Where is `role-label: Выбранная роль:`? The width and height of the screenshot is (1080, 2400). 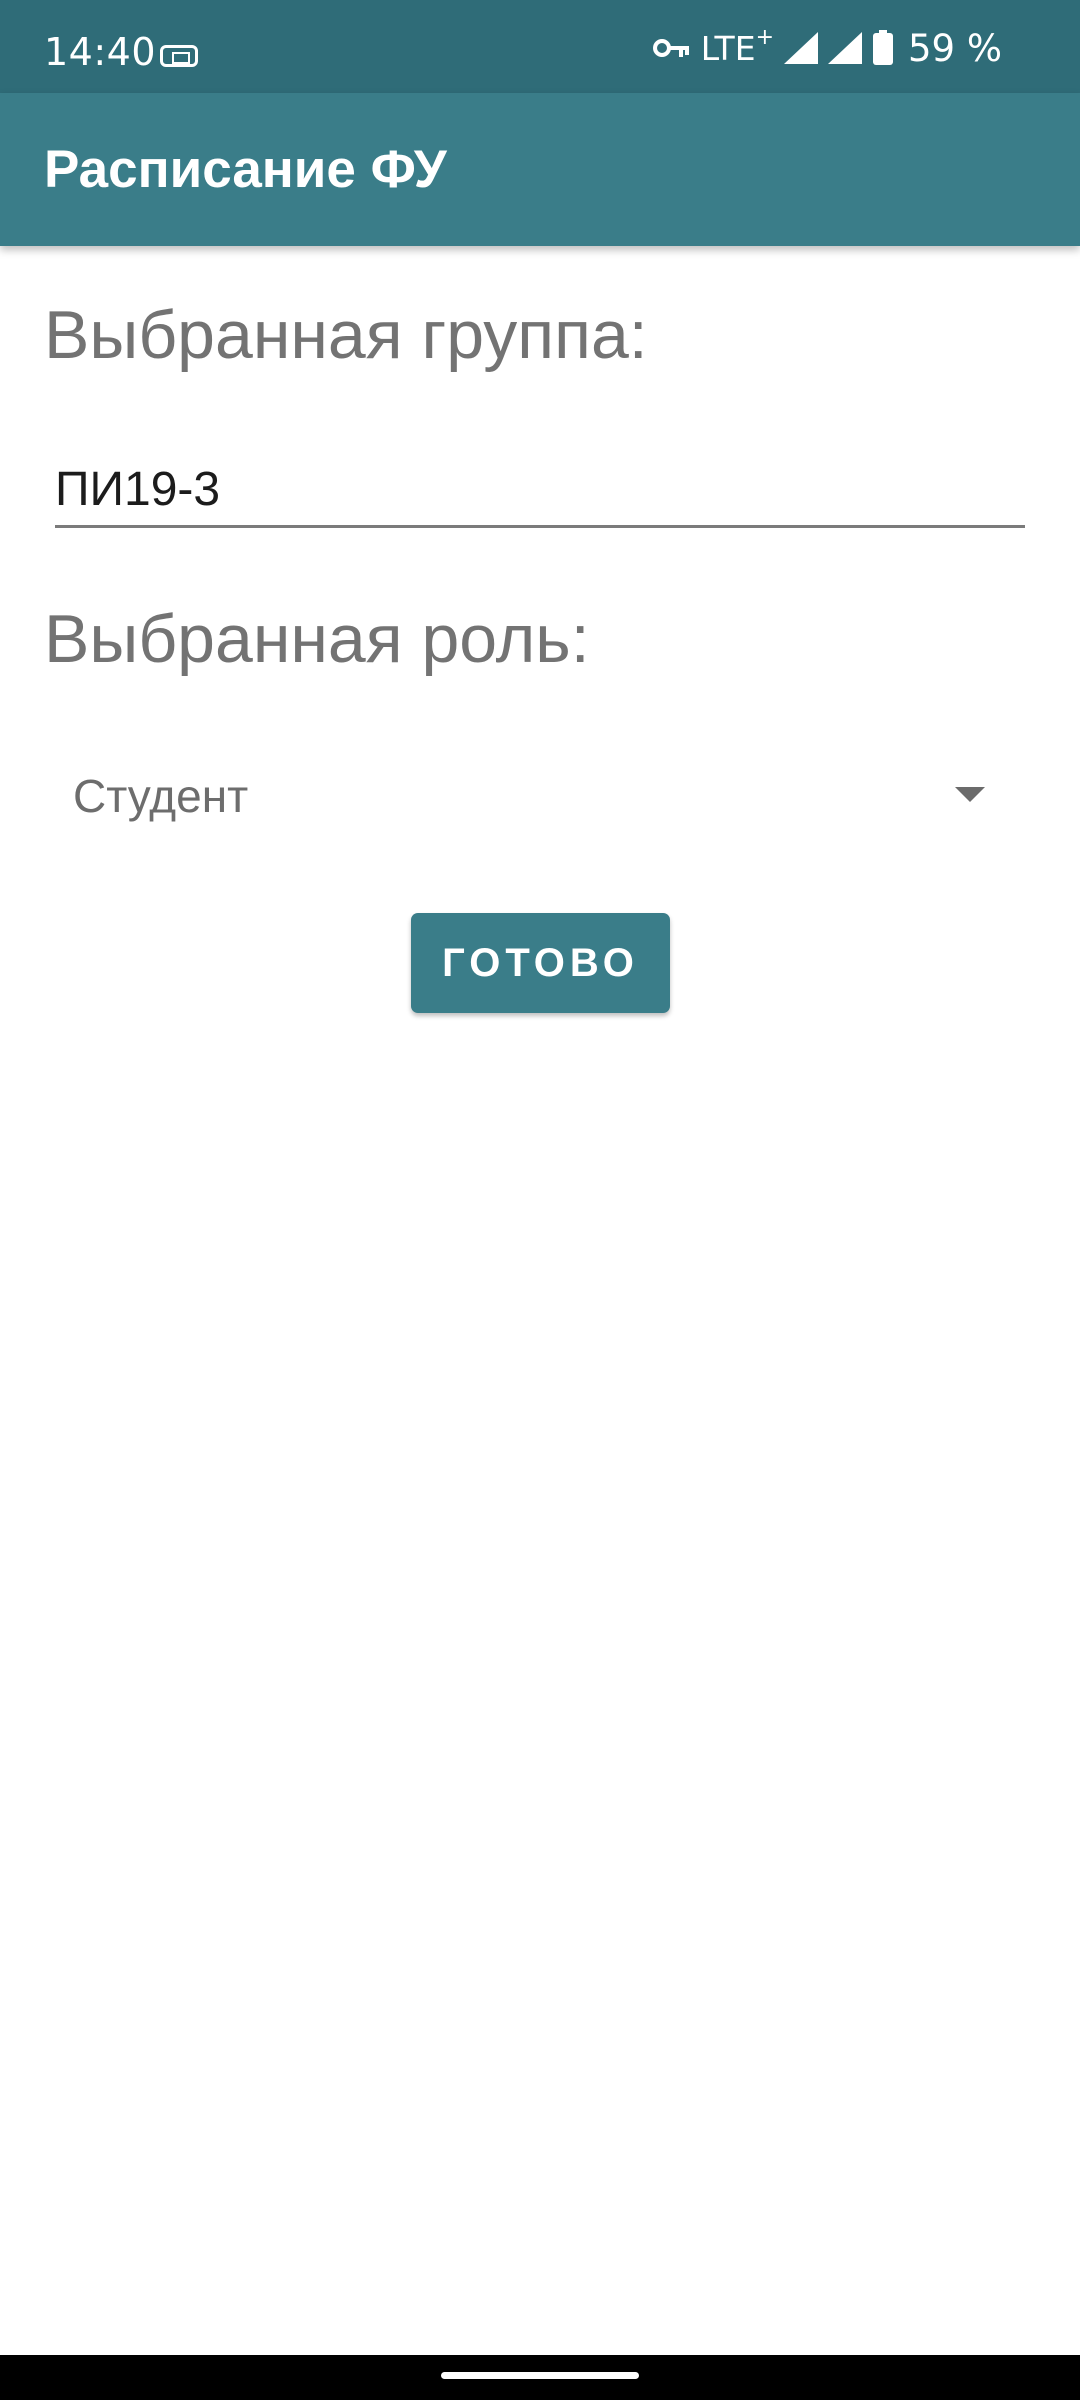 role-label: Выбранная роль: is located at coordinates (317, 639).